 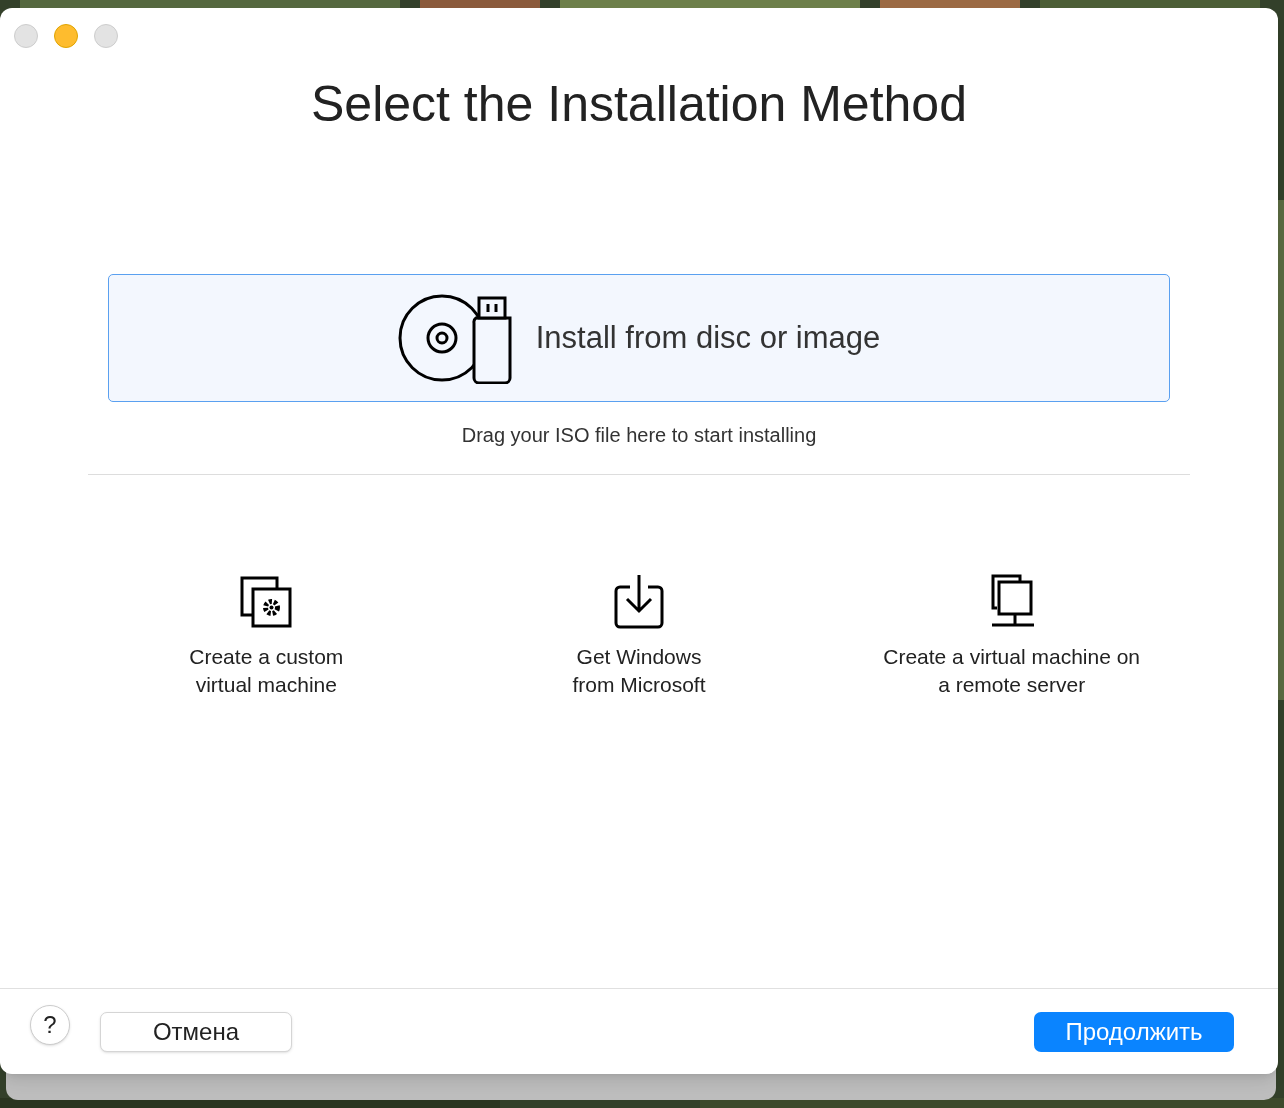 What do you see at coordinates (639, 338) in the screenshot?
I see `install-option-card: Install from disc or image` at bounding box center [639, 338].